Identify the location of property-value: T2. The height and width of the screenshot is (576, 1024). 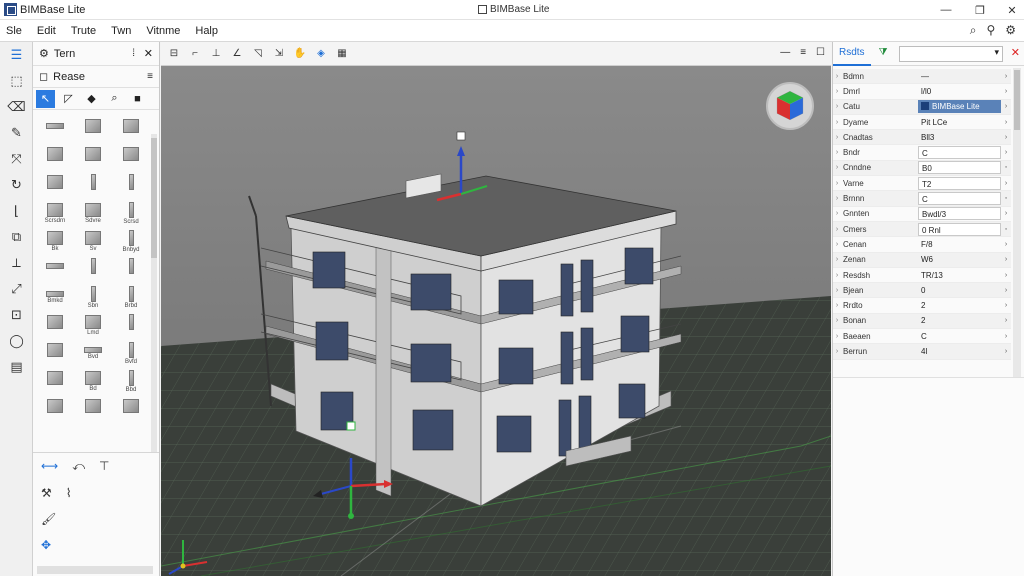
(959, 183).